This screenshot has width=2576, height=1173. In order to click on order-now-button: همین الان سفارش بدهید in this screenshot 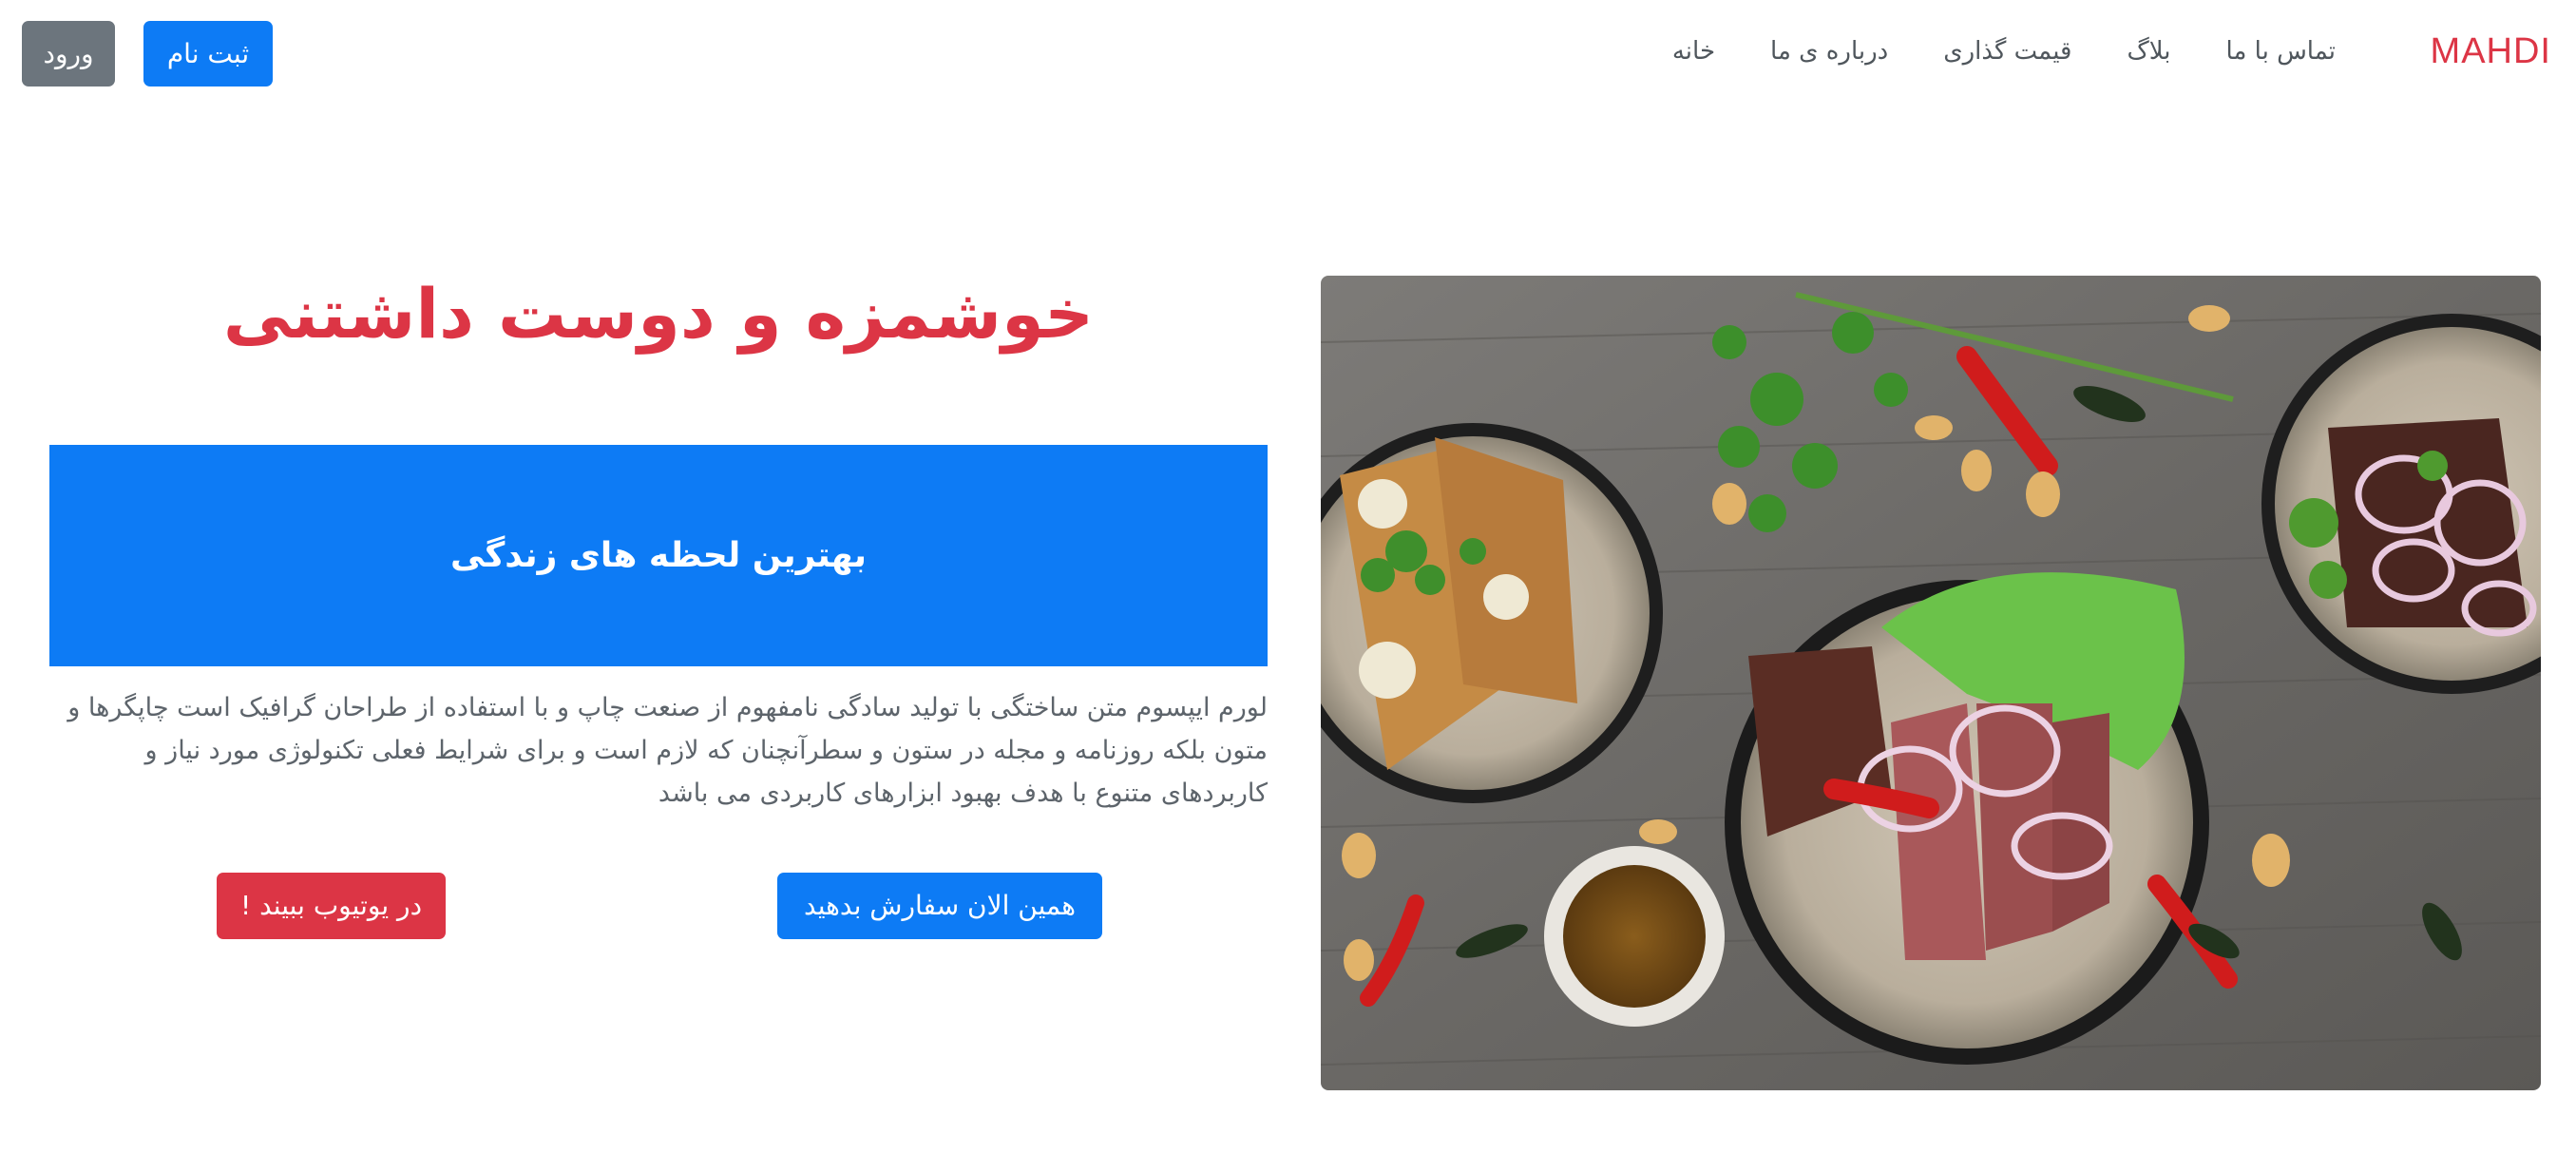, I will do `click(939, 906)`.